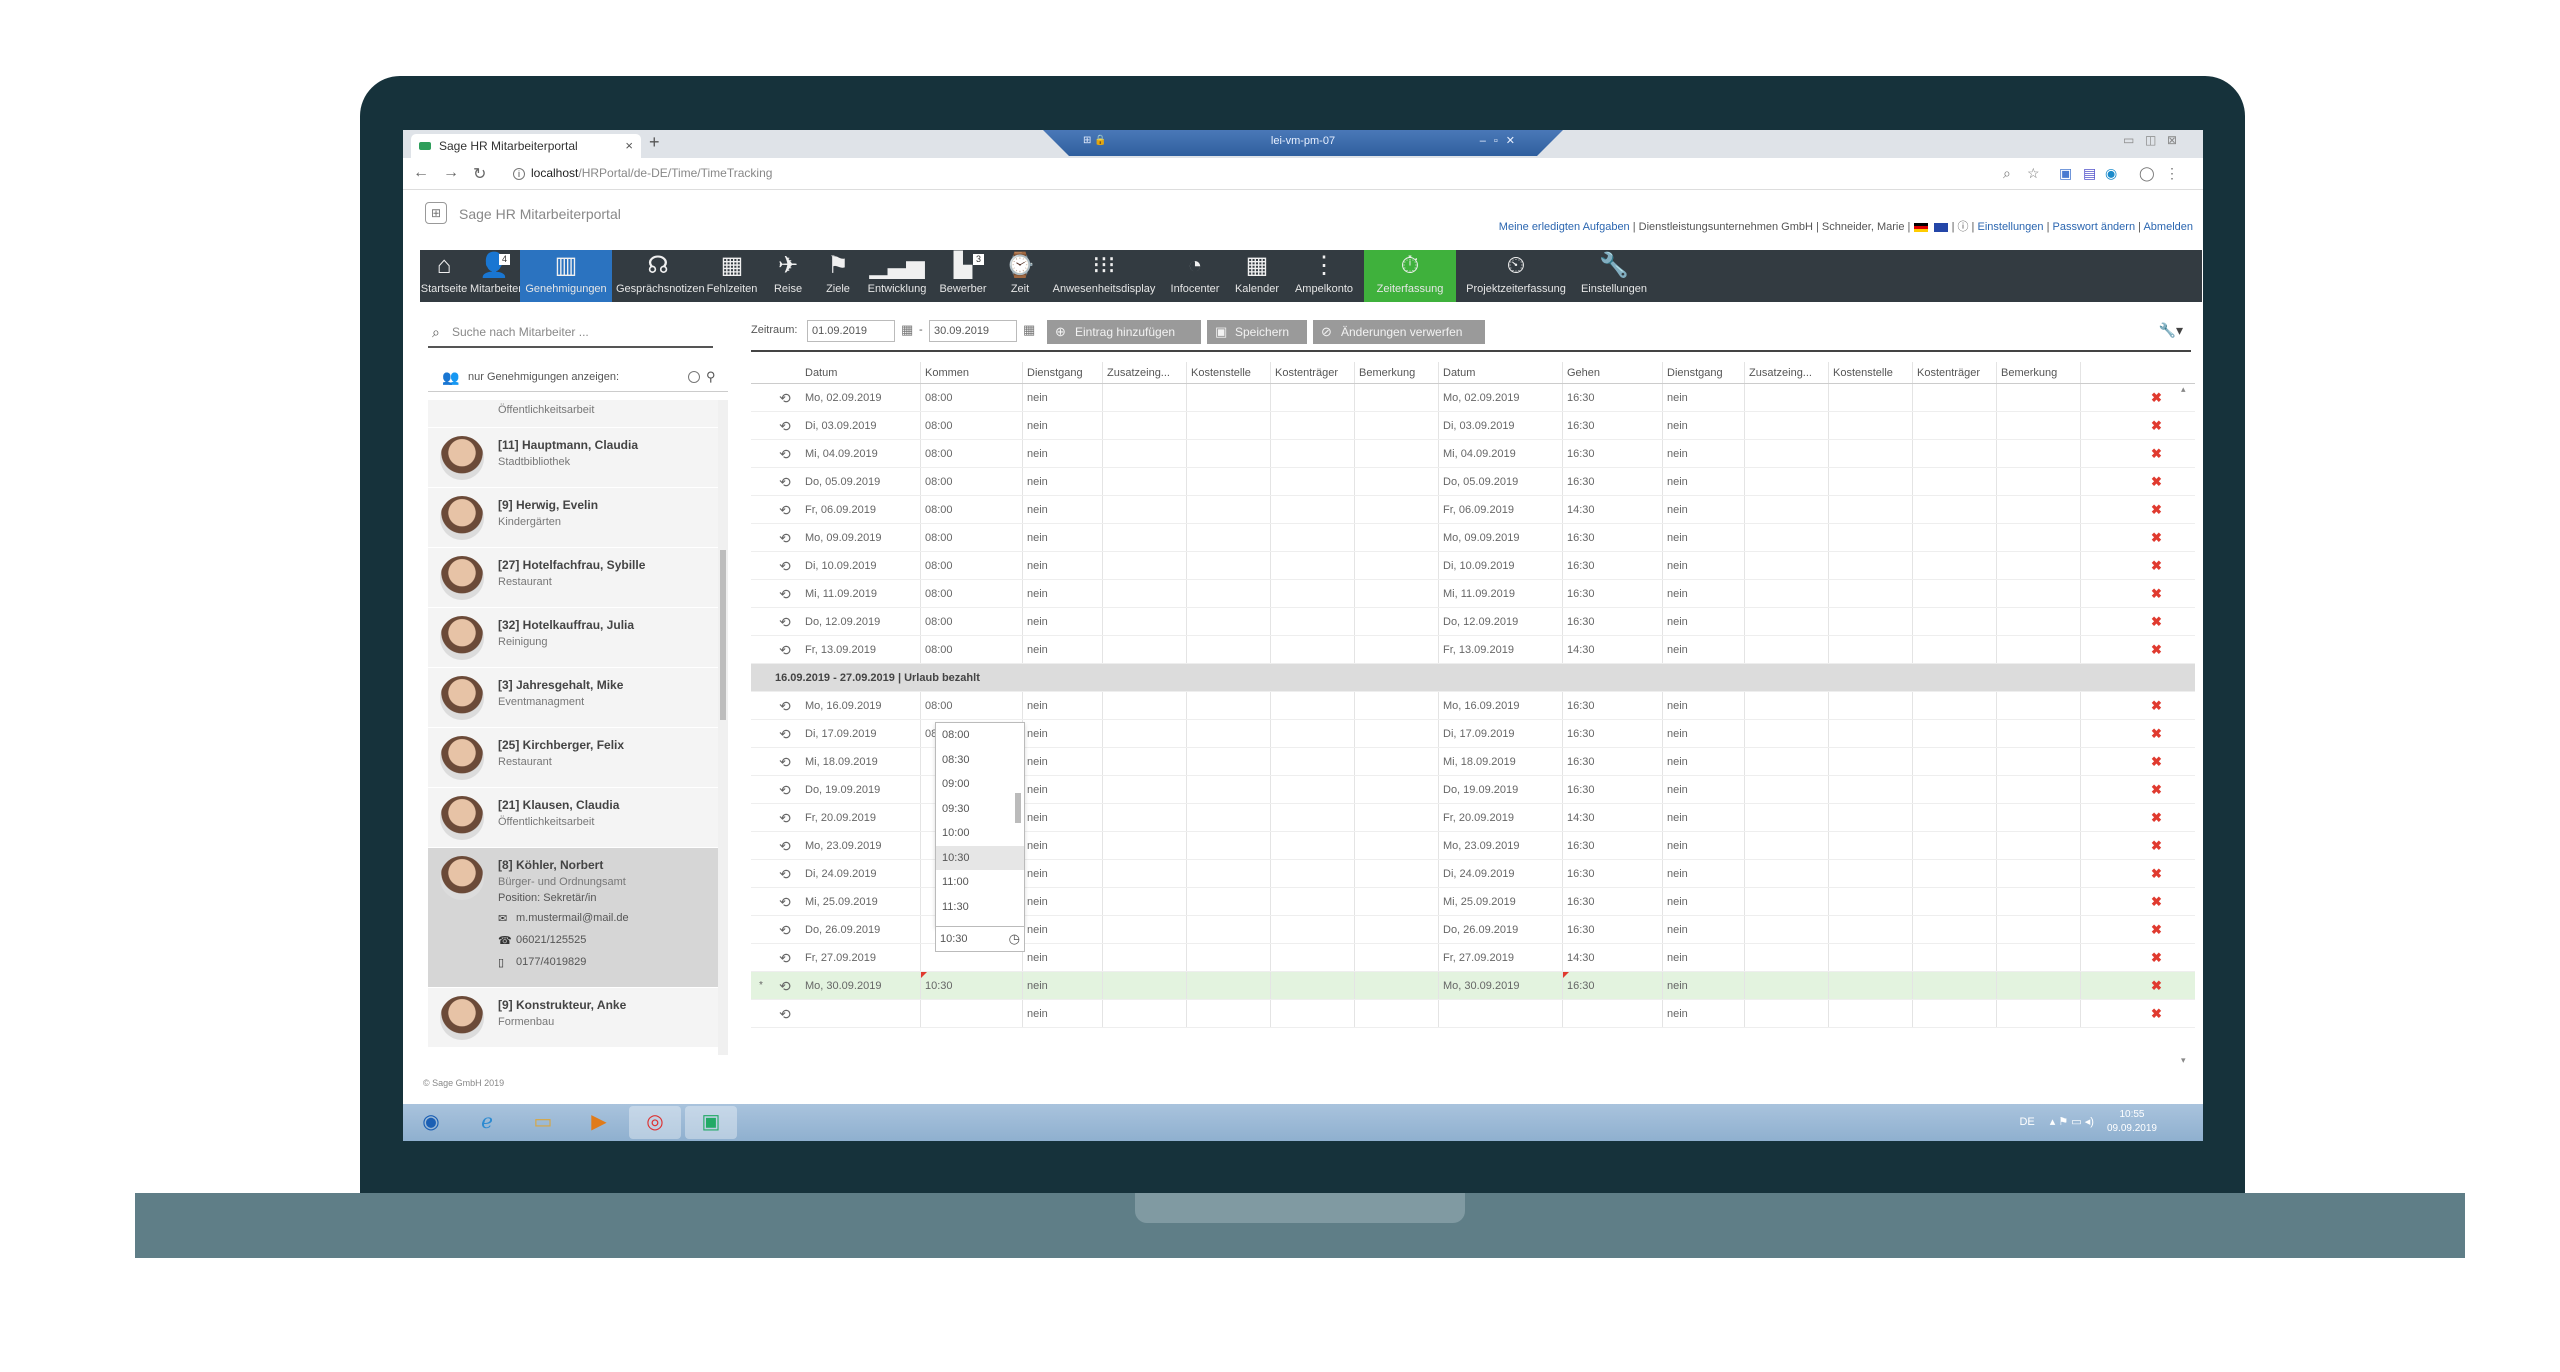  What do you see at coordinates (861, 901) in the screenshot?
I see `cell-date: Mi, 25.09.2019` at bounding box center [861, 901].